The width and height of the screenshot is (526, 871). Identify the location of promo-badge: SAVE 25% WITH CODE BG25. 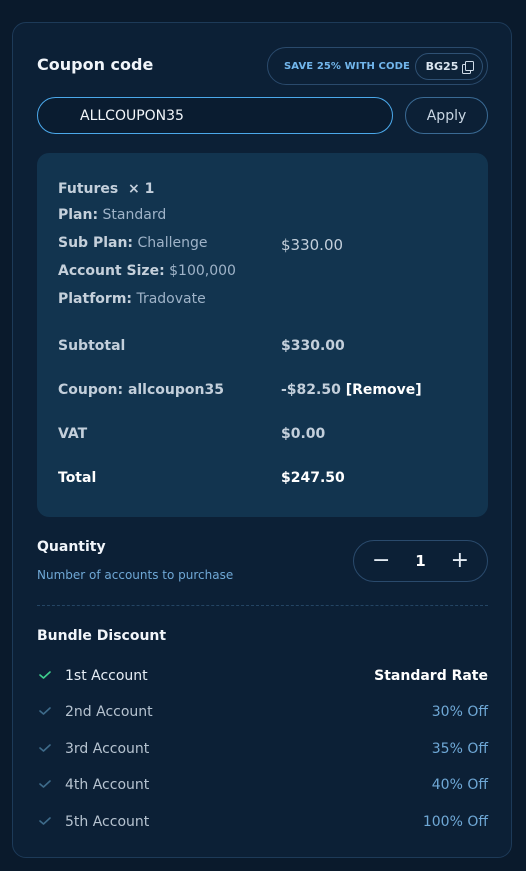
(377, 66).